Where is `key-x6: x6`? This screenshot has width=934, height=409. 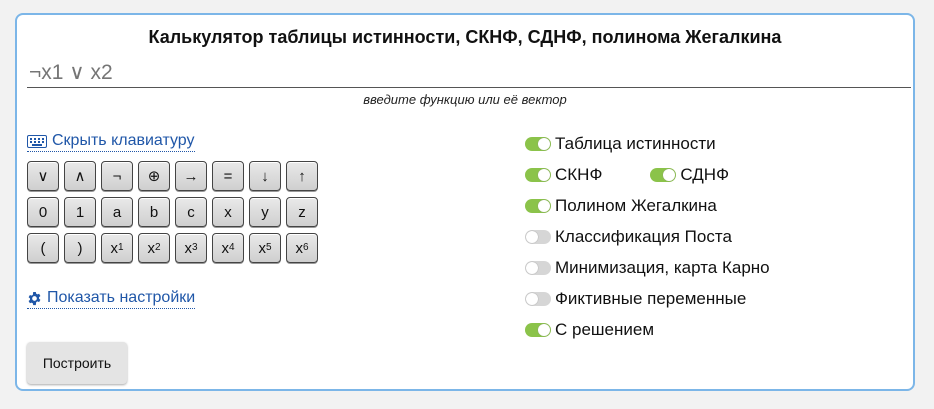
key-x6: x6 is located at coordinates (302, 248).